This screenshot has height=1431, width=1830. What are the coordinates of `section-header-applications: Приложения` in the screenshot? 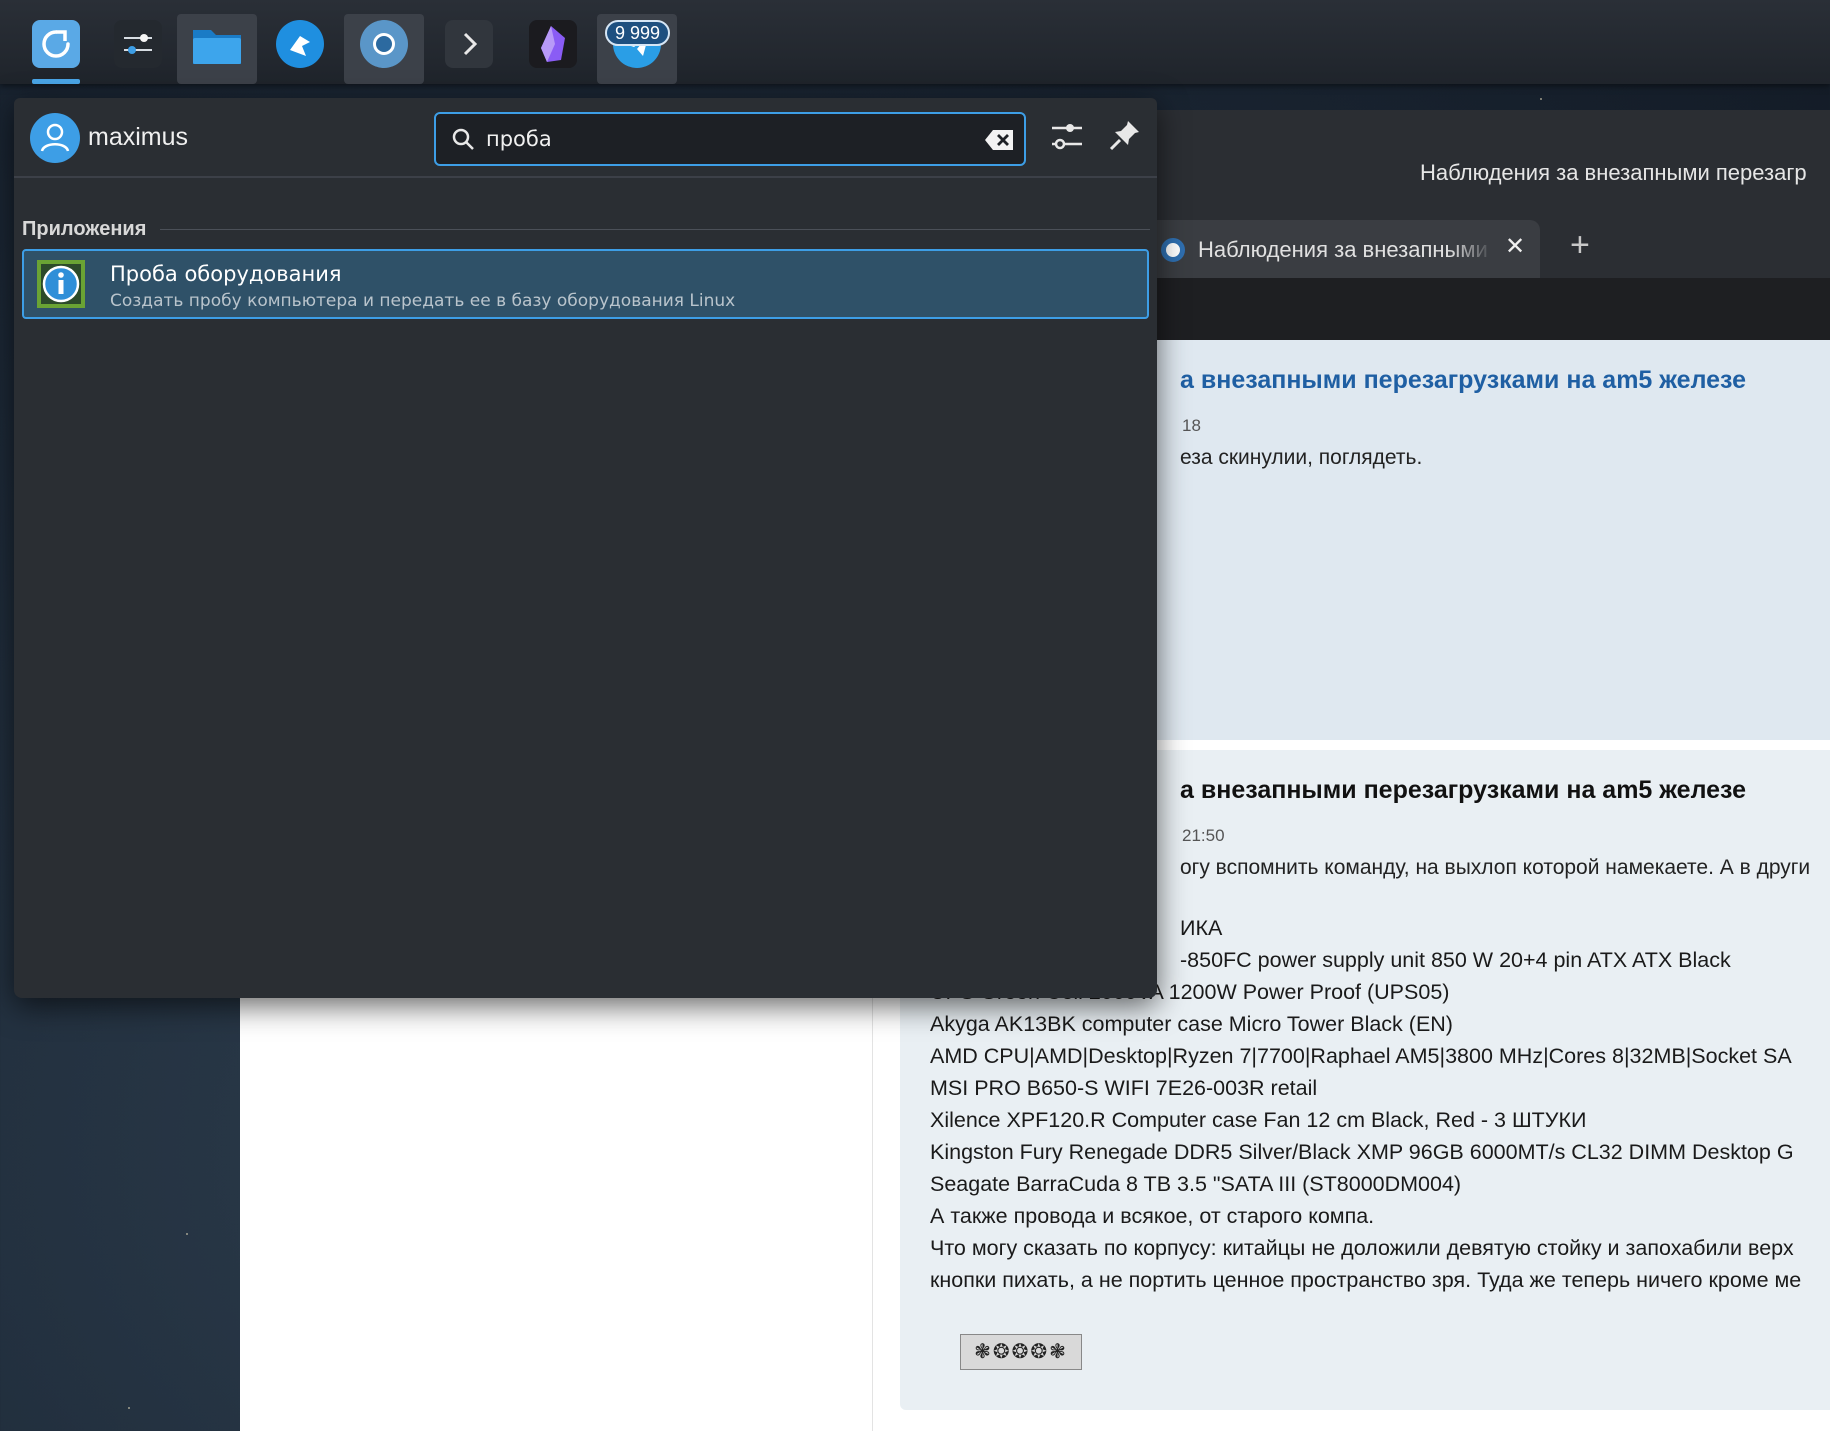 It's located at (586, 233).